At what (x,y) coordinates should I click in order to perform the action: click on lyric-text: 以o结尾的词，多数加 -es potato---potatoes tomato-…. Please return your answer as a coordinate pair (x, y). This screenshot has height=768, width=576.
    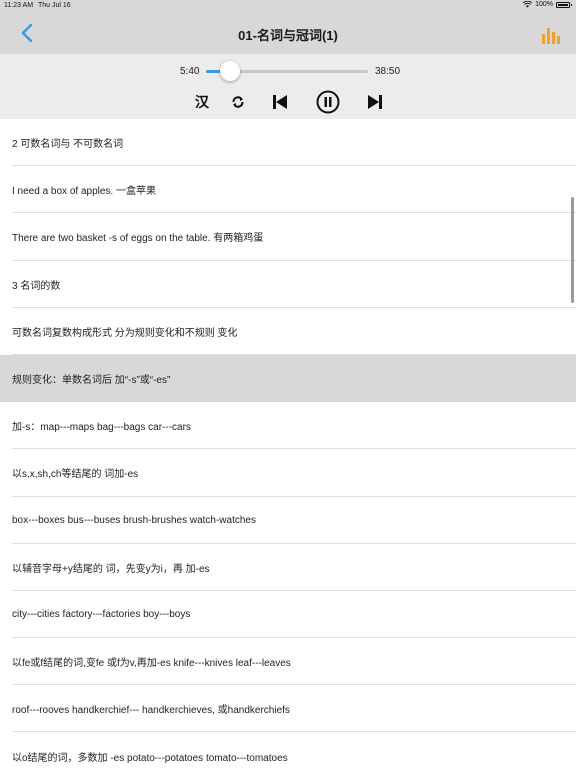
    Looking at the image, I should click on (150, 758).